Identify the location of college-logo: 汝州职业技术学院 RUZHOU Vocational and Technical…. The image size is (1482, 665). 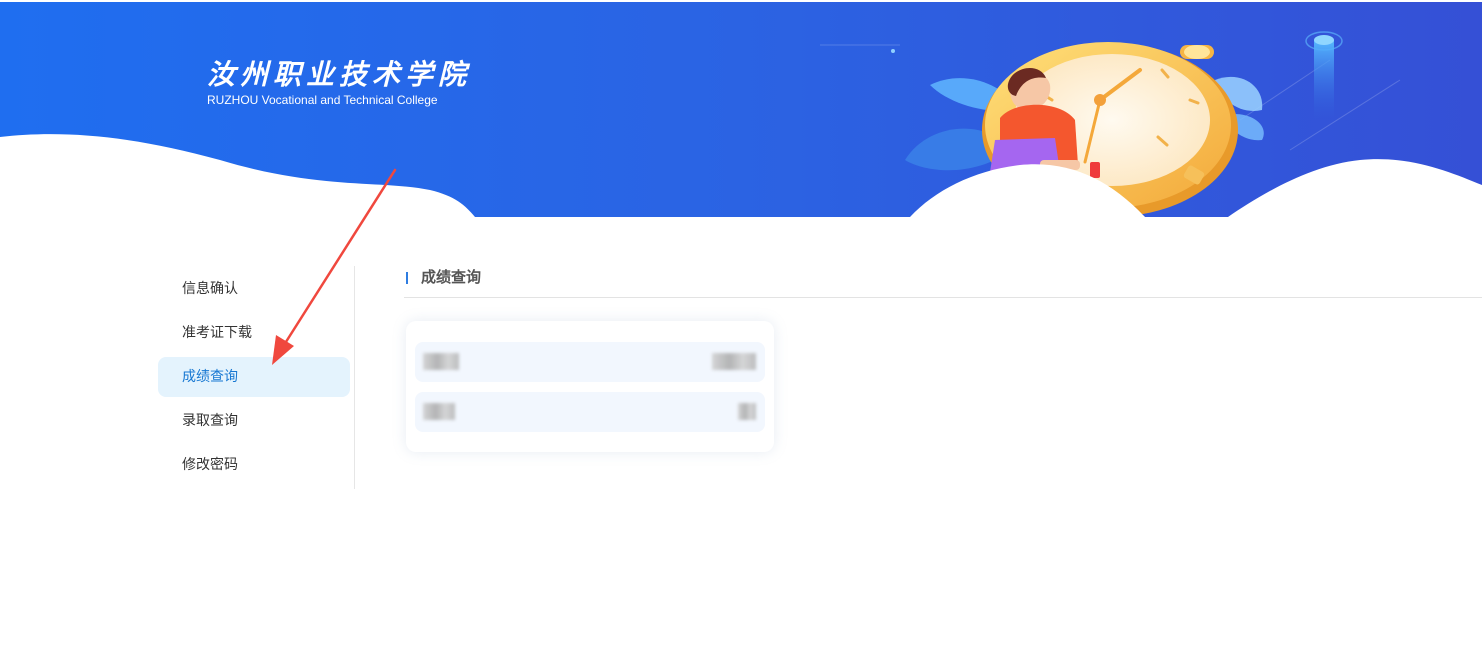
(339, 82).